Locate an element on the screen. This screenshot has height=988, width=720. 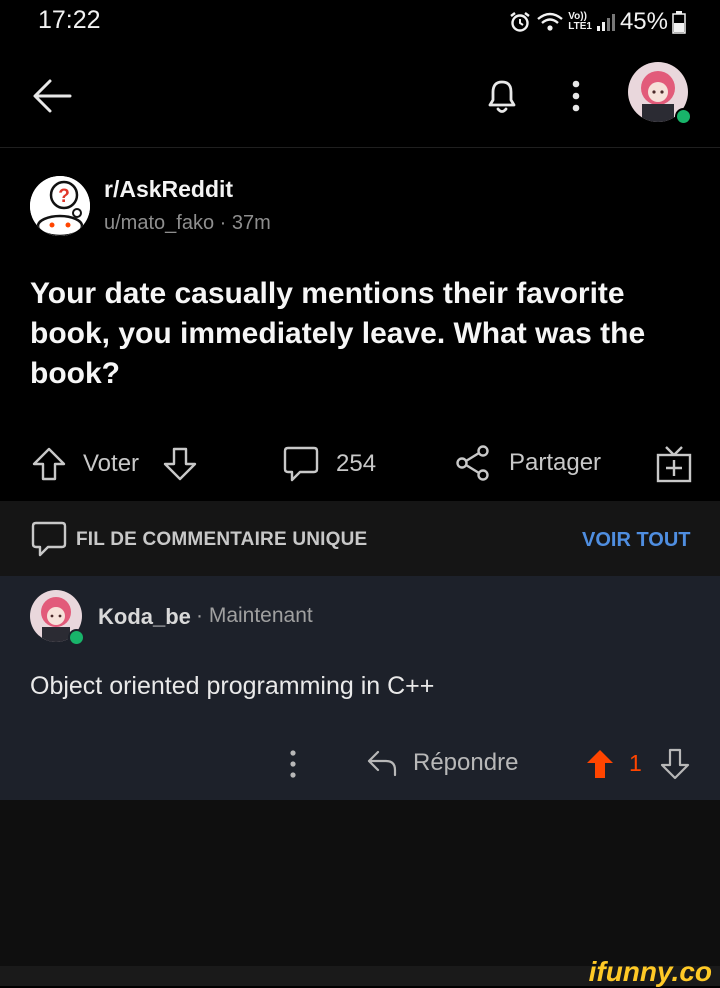
comment-upvote-button is located at coordinates (600, 764).